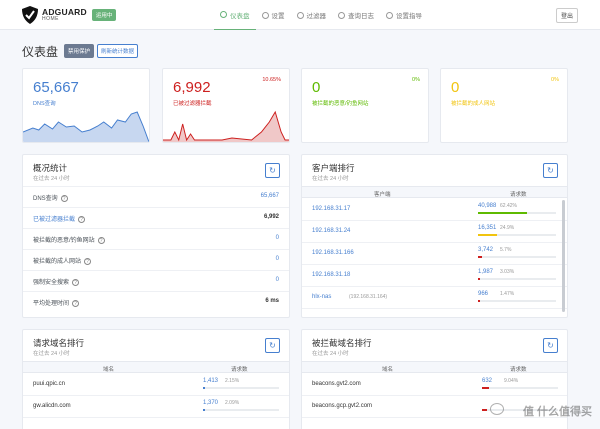  What do you see at coordinates (156, 385) in the screenshot?
I see `table-row: puui.qpic.cn 1,413 2.15%` at bounding box center [156, 385].